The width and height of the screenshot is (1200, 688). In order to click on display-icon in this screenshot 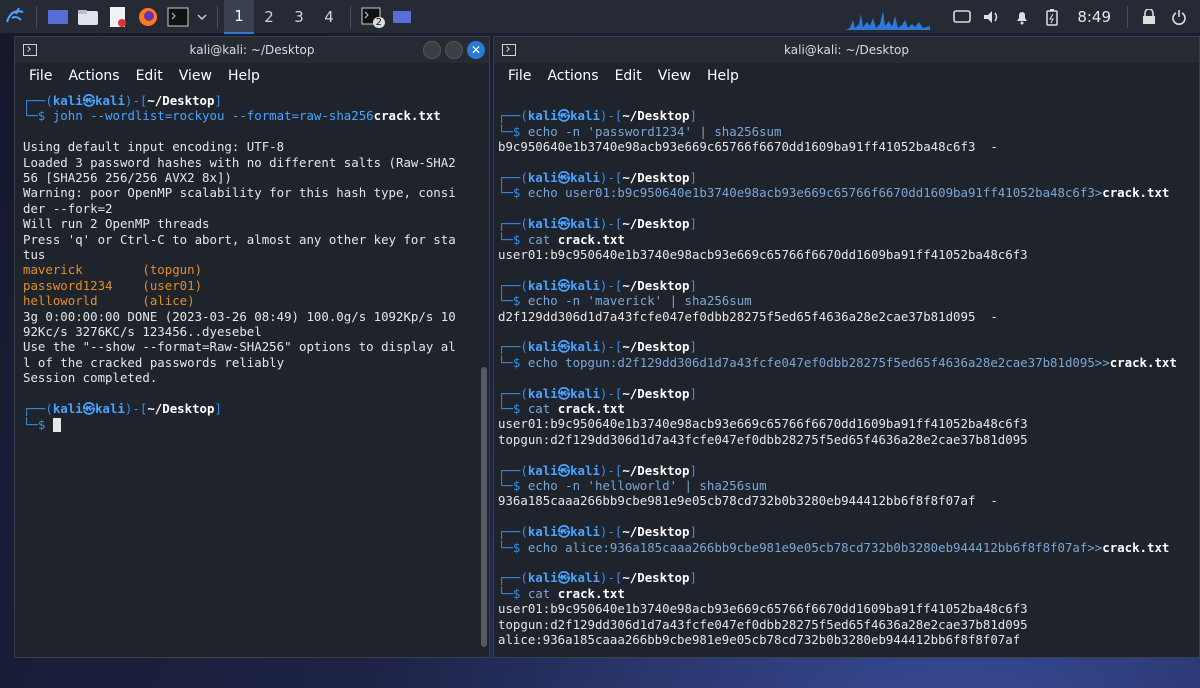, I will do `click(962, 17)`.